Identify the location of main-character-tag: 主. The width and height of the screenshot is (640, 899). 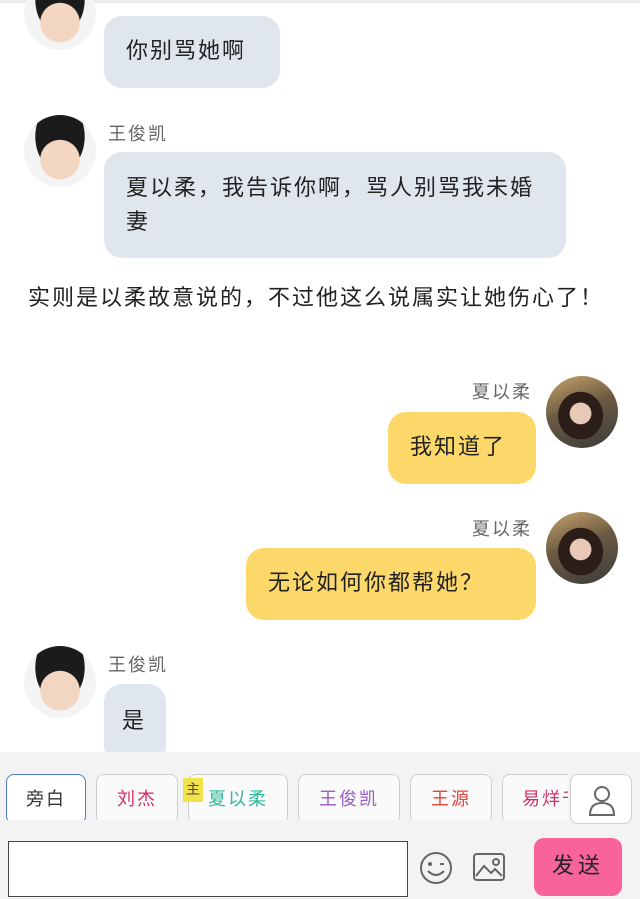
(193, 790).